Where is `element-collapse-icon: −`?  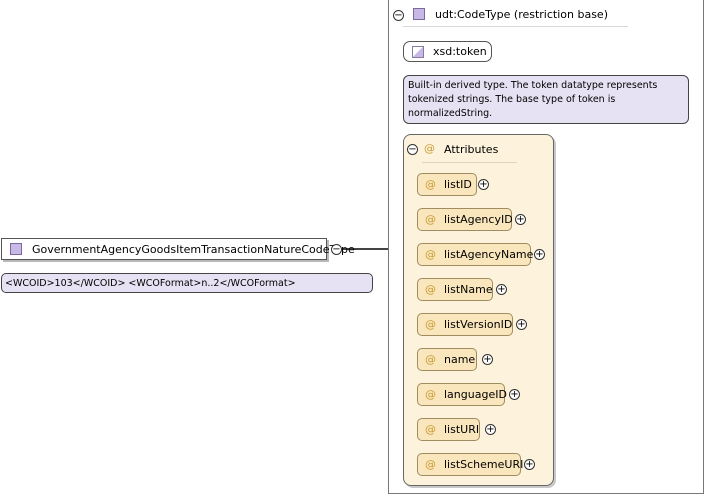
element-collapse-icon: − is located at coordinates (336, 249).